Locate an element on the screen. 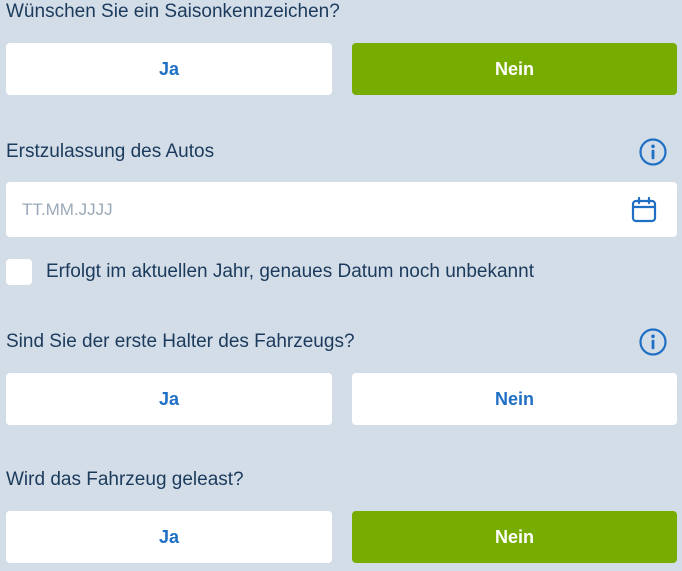 The width and height of the screenshot is (682, 571). leased-question: Wird das Fahrzeug geleast? is located at coordinates (125, 479).